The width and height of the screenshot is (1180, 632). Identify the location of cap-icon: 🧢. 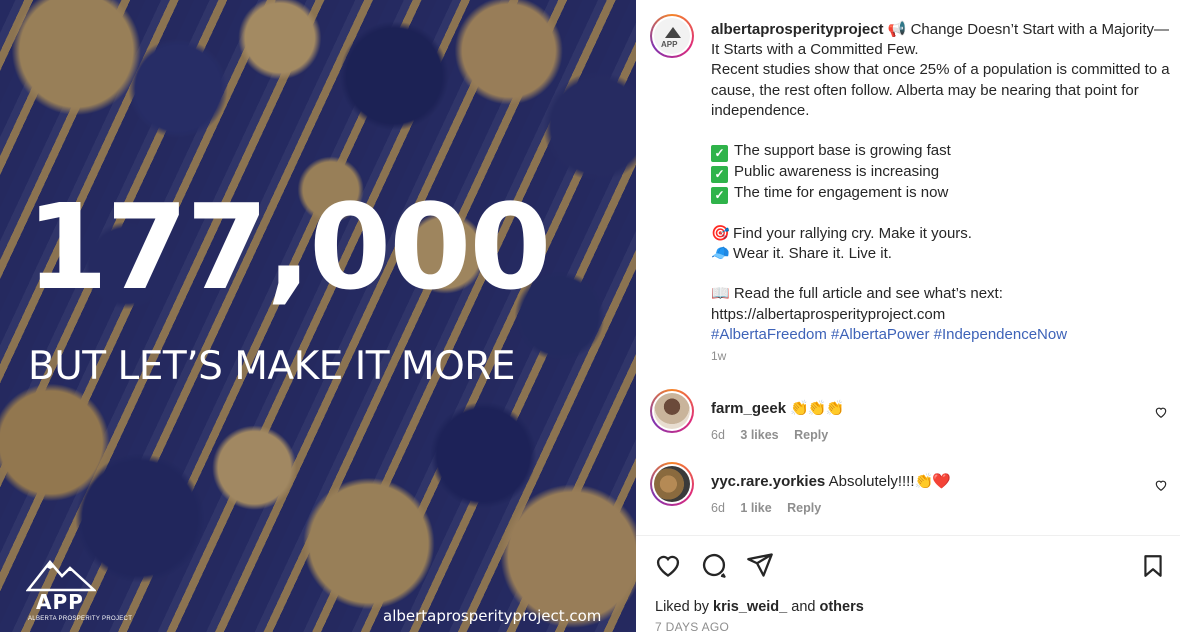
(720, 254).